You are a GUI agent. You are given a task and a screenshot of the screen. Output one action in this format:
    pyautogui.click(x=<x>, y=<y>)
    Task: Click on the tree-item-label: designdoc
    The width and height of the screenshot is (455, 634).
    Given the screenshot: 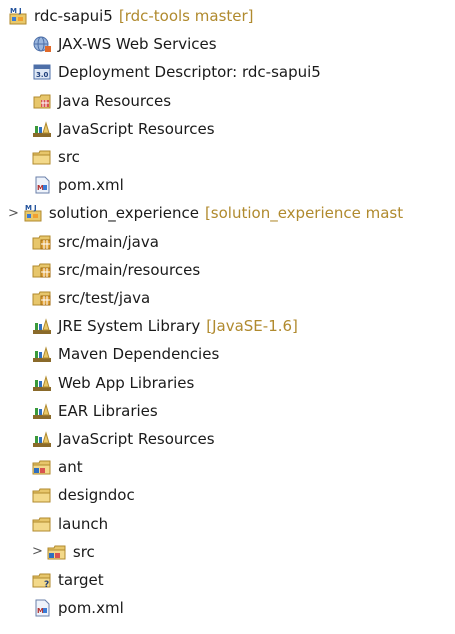 What is the action you would take?
    pyautogui.click(x=96, y=495)
    